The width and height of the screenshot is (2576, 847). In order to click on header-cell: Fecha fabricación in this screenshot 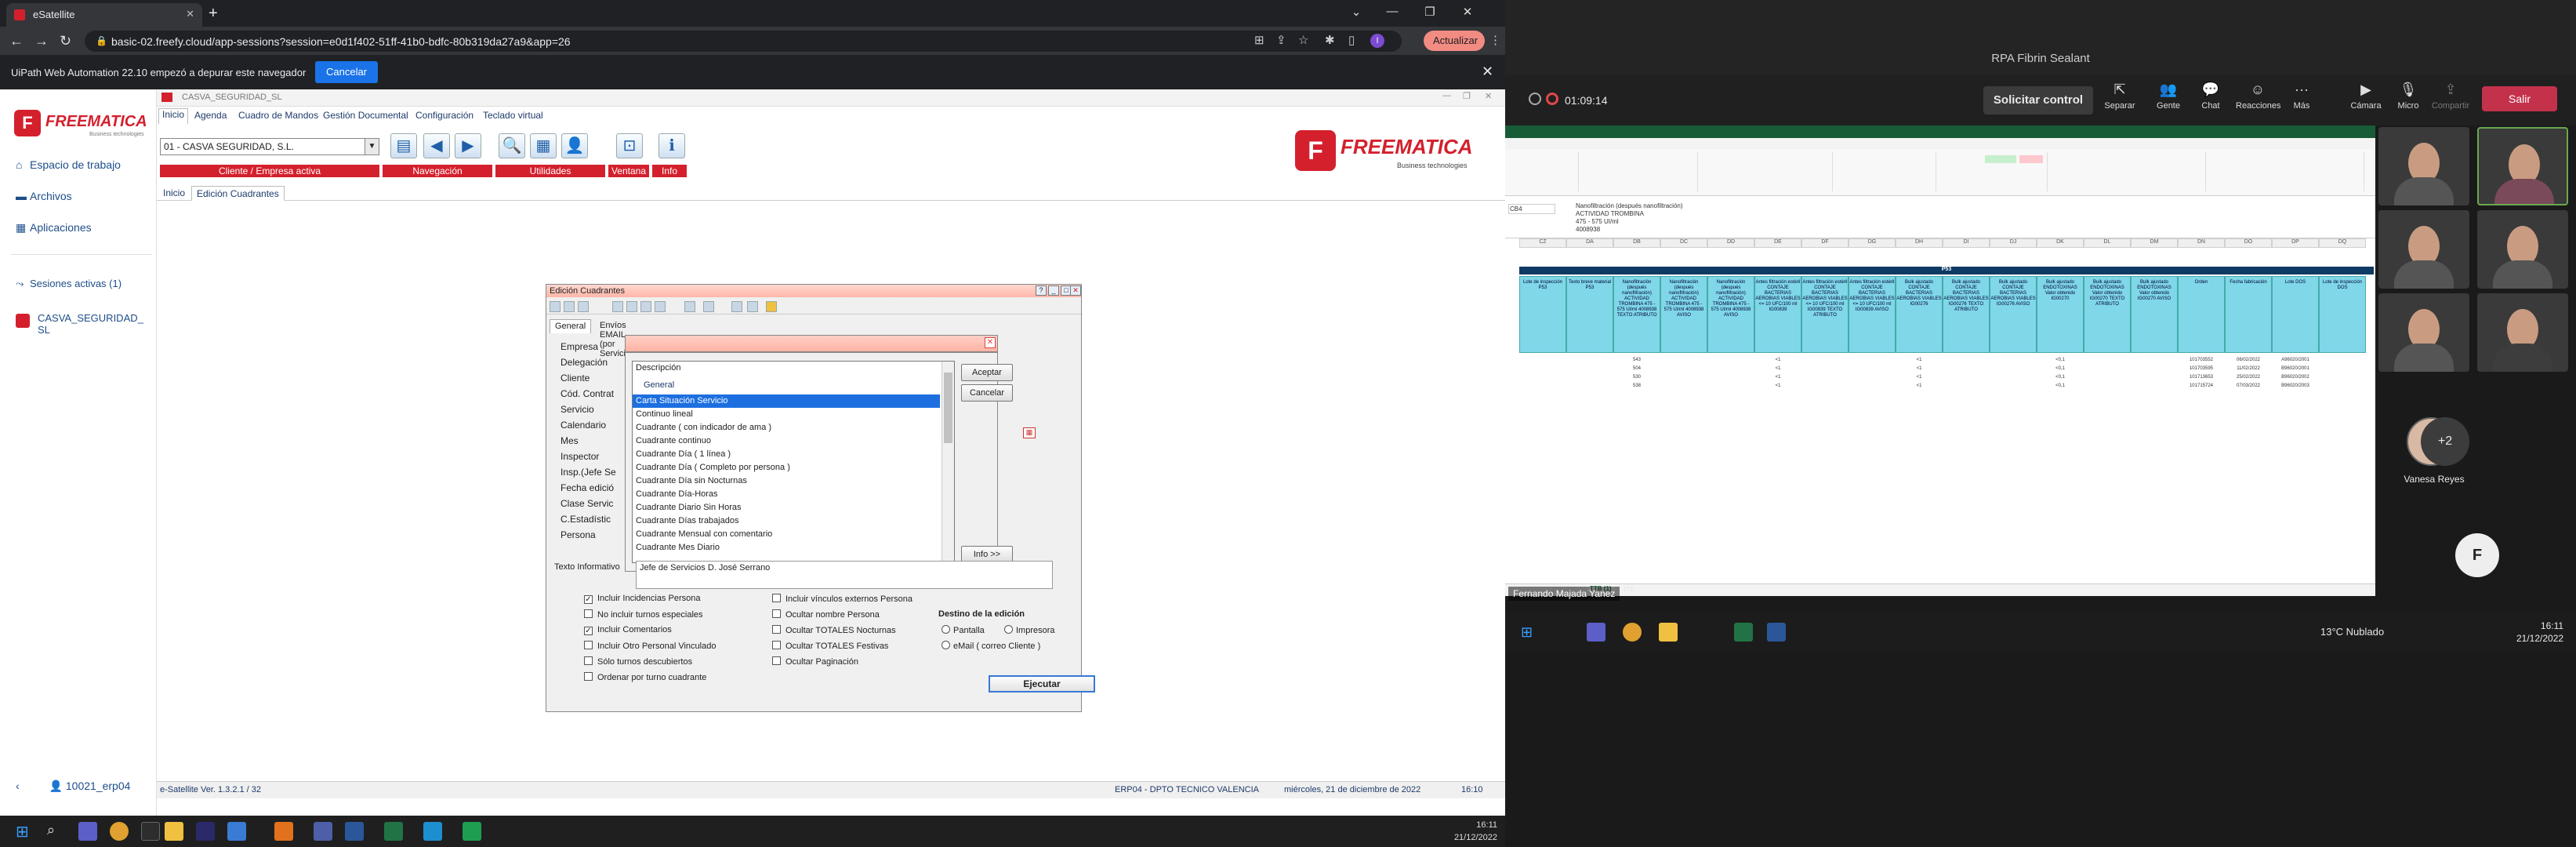, I will do `click(2248, 314)`.